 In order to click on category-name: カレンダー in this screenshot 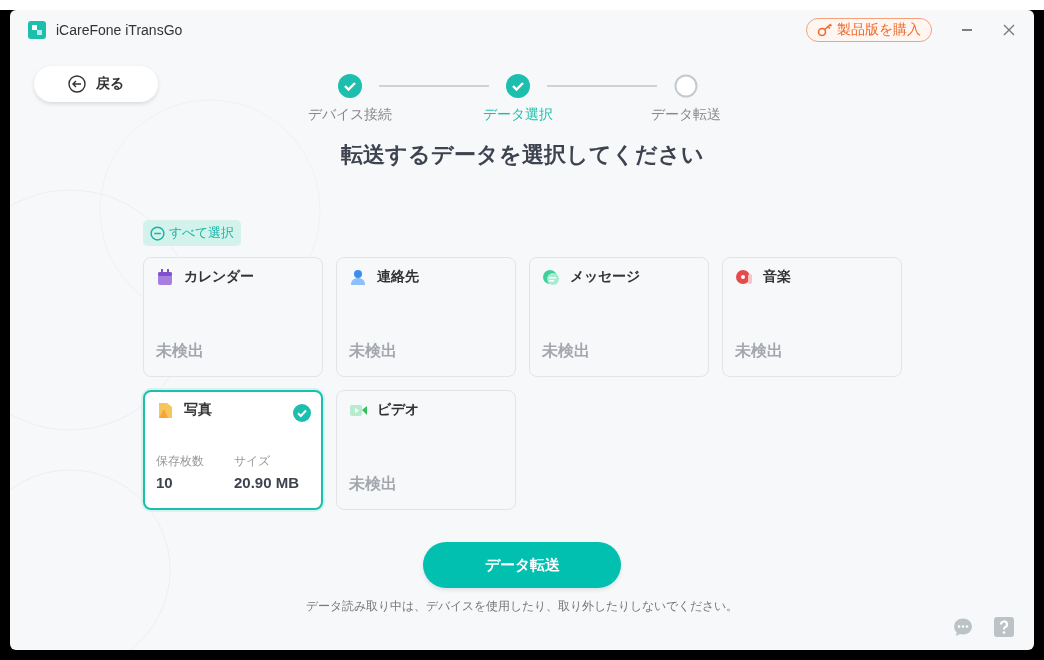, I will do `click(219, 277)`.